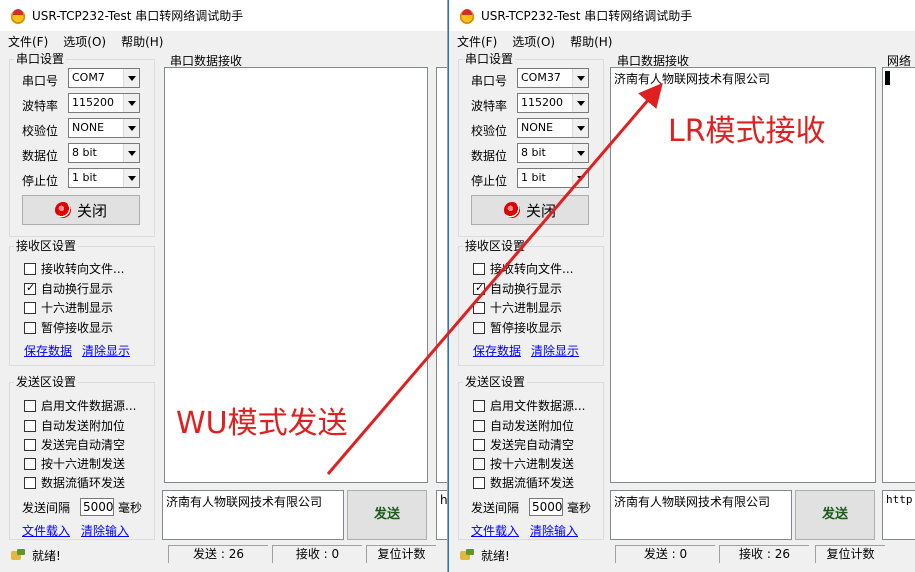  What do you see at coordinates (441, 515) in the screenshot?
I see `network-send-area-partial: ht` at bounding box center [441, 515].